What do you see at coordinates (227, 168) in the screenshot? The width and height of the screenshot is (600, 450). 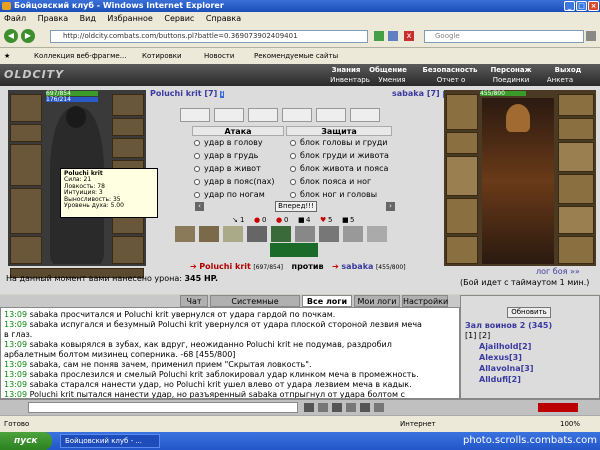 I see `attack-option-stomach: удар в живот` at bounding box center [227, 168].